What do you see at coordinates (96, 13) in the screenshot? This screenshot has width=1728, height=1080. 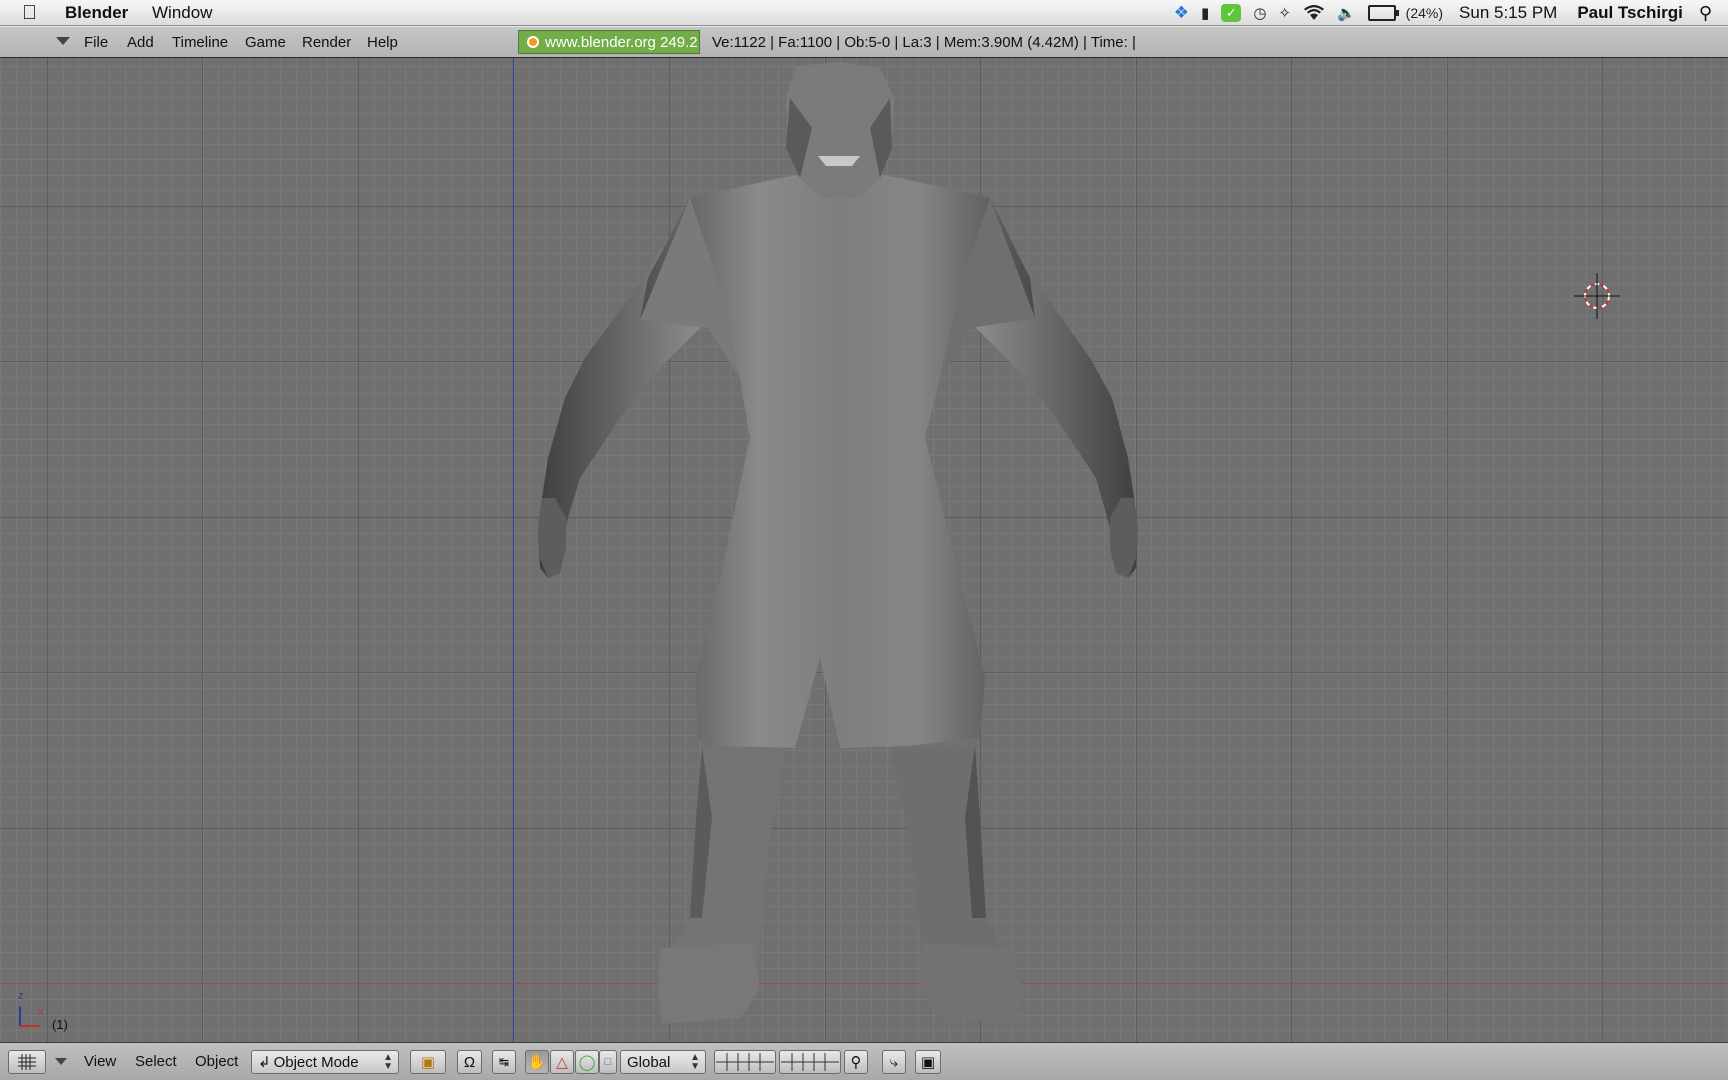 I see `app-menu-blender: Blender` at bounding box center [96, 13].